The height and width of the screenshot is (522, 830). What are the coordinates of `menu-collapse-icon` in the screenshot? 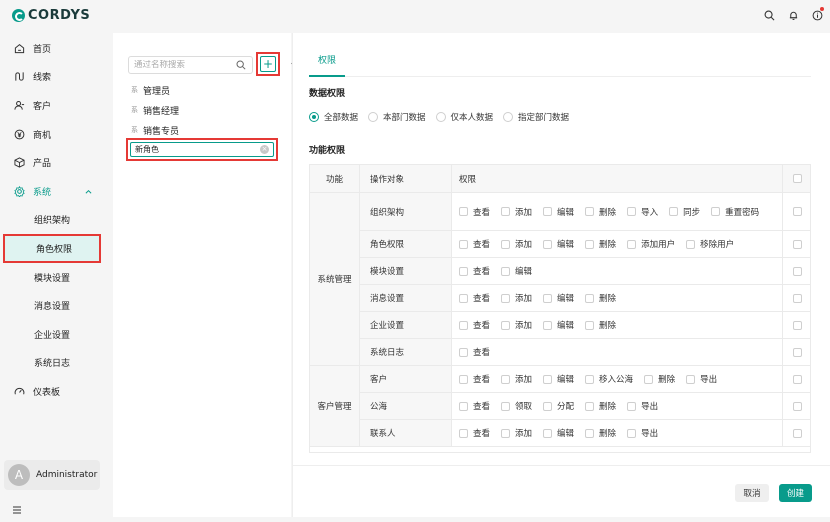 It's located at (17, 511).